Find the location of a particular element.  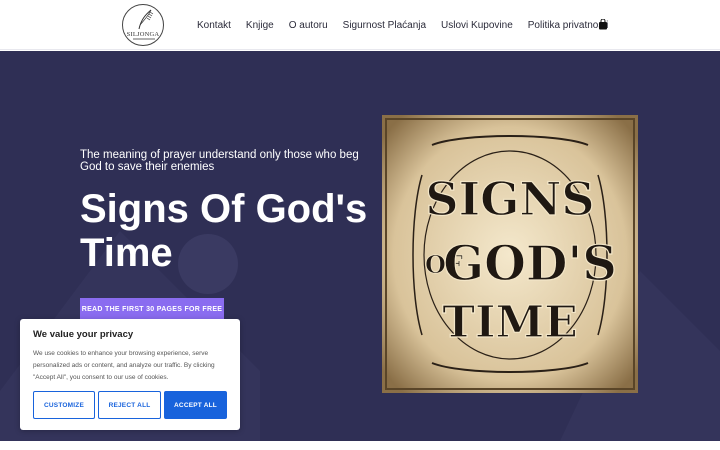

page-footer-strip is located at coordinates (360, 445).